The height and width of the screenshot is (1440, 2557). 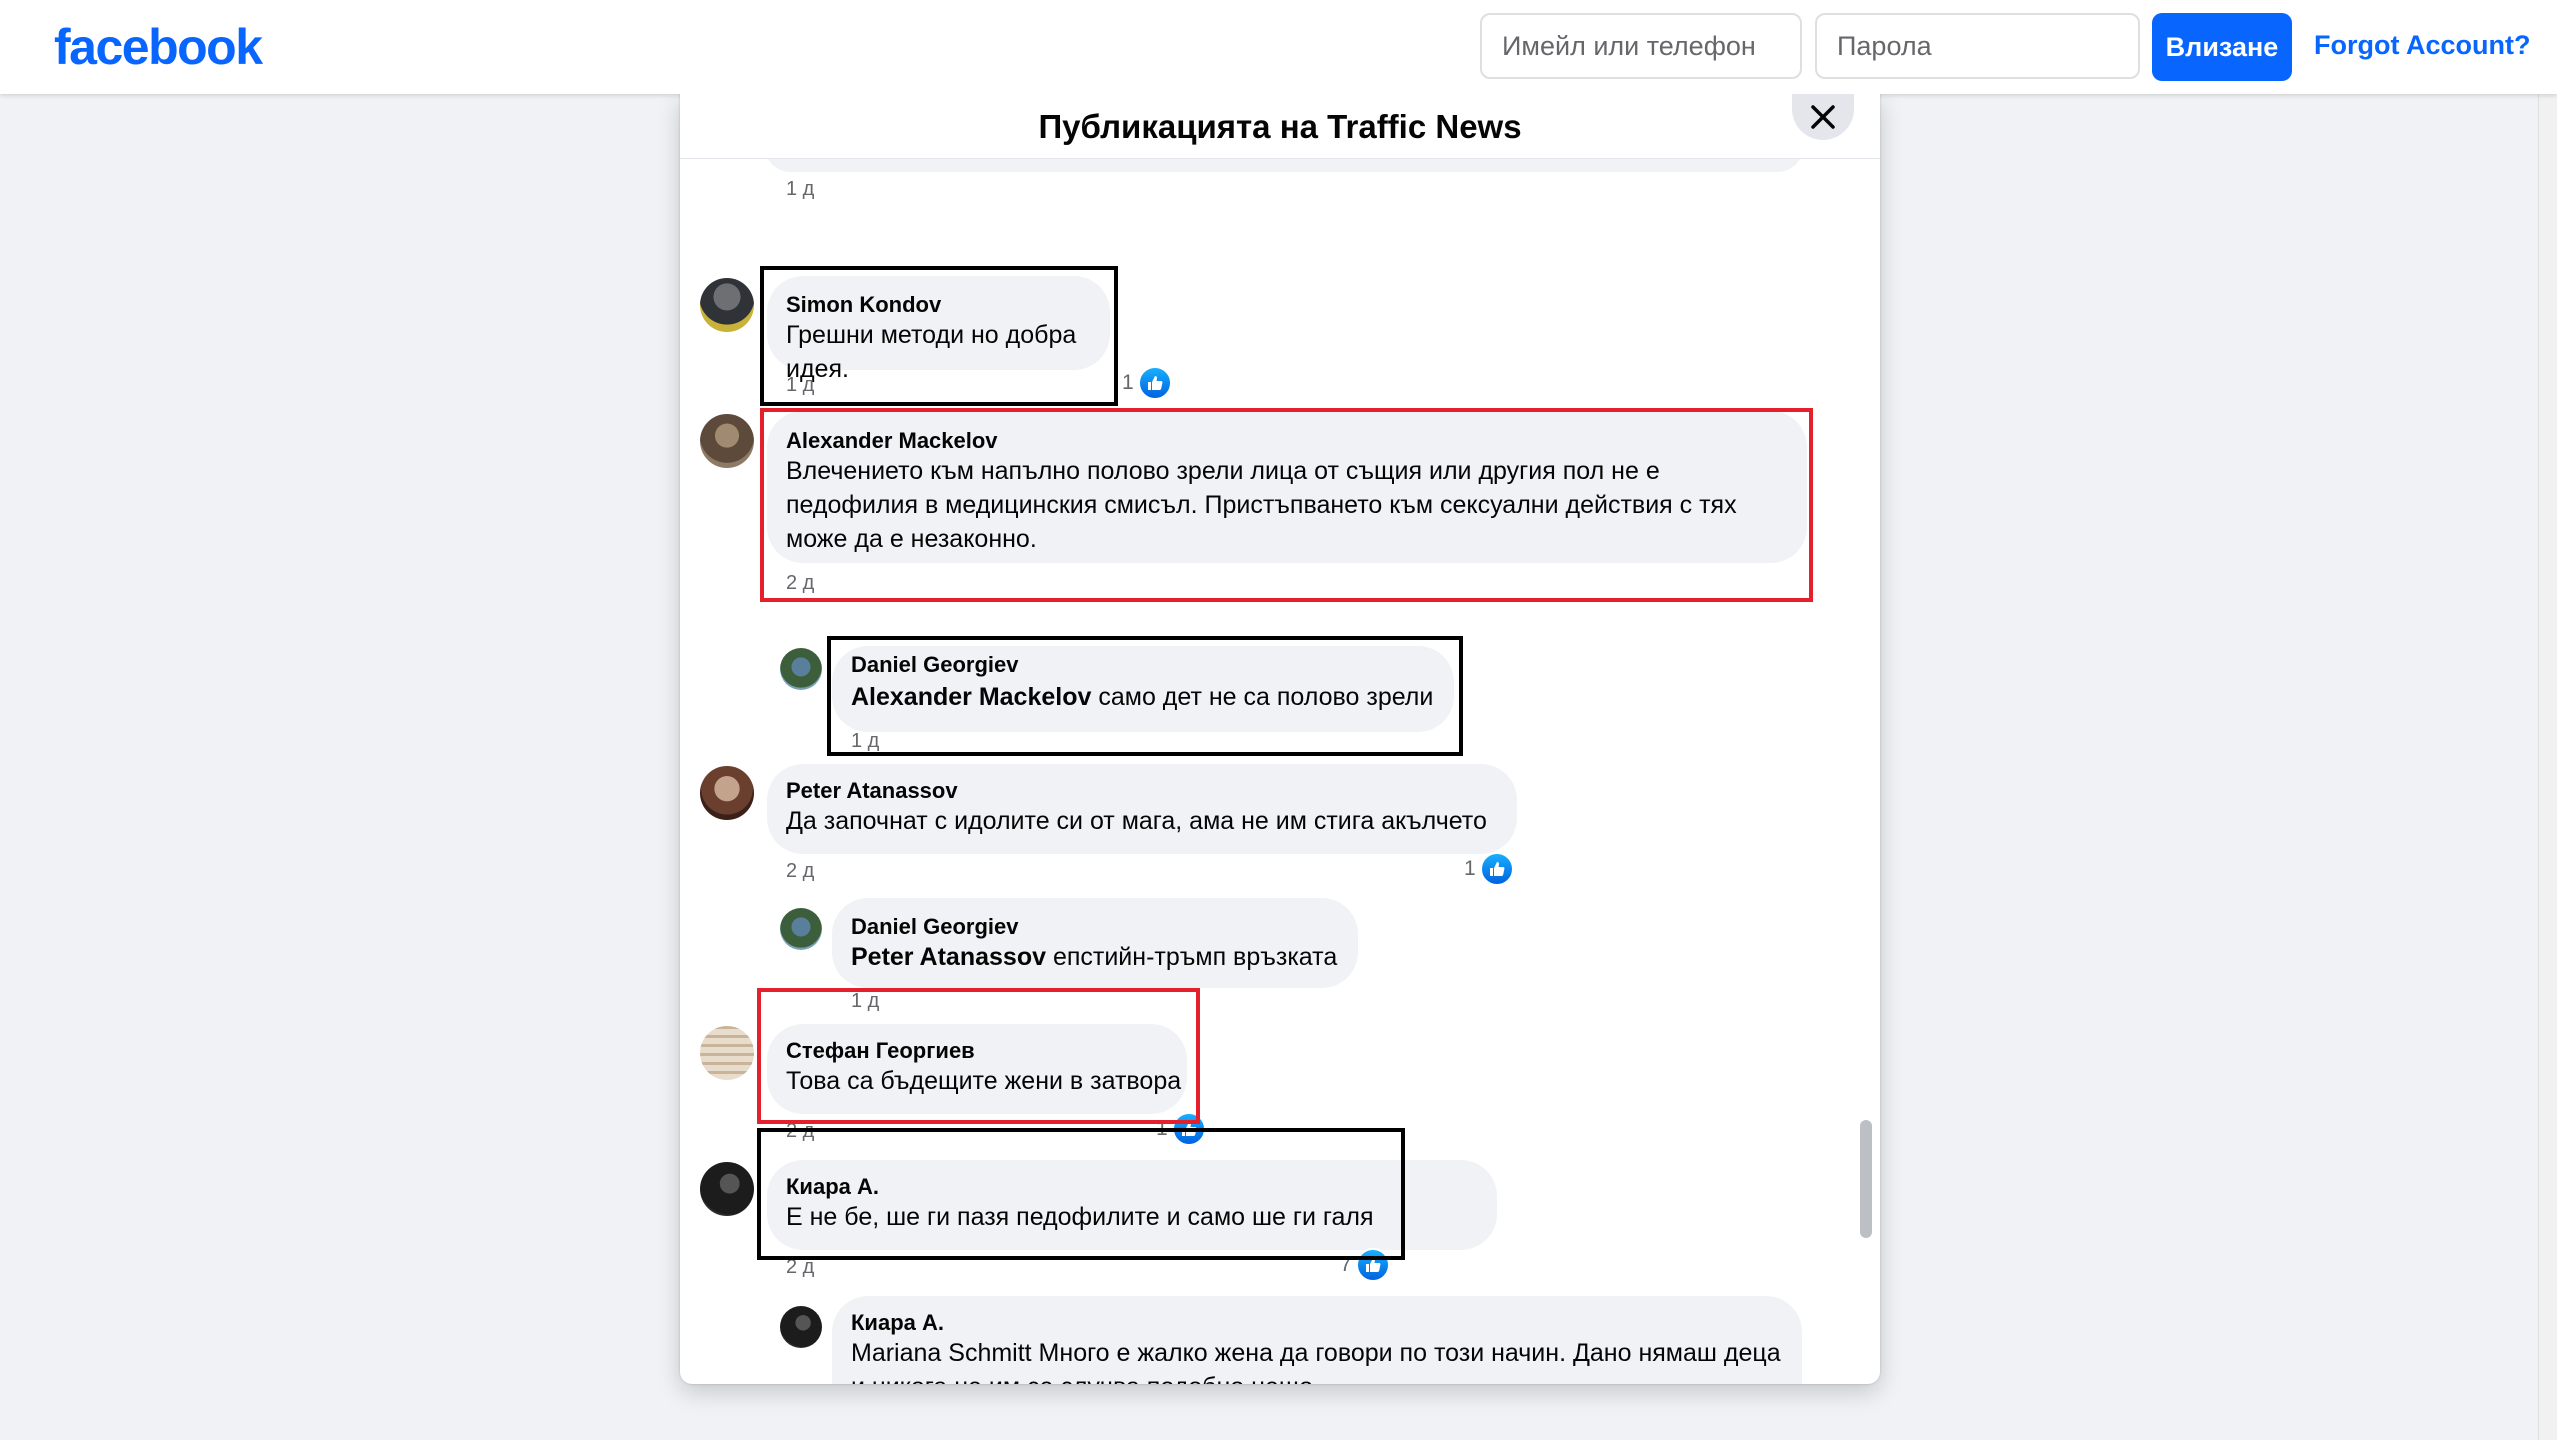 What do you see at coordinates (948, 957) in the screenshot?
I see `mention-link: Peter Atanassov` at bounding box center [948, 957].